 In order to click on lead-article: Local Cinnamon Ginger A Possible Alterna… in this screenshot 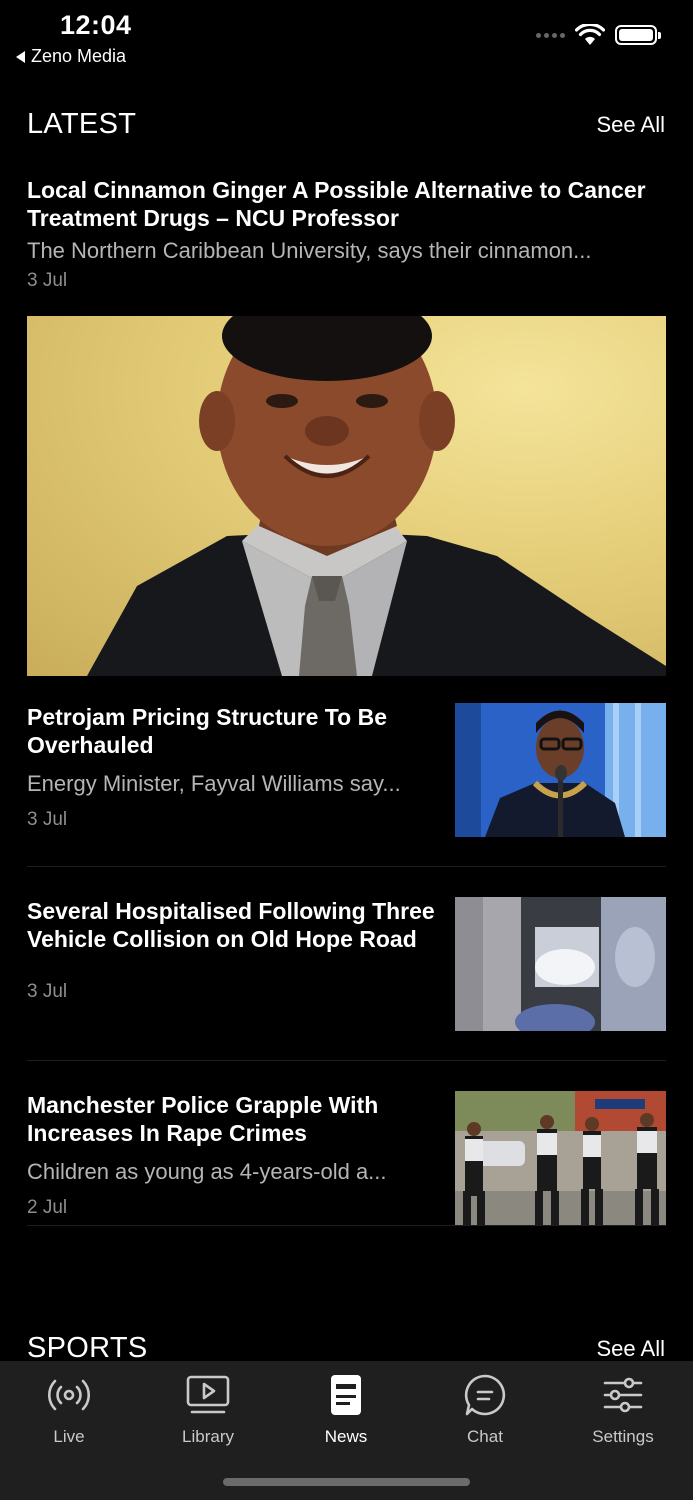, I will do `click(347, 234)`.